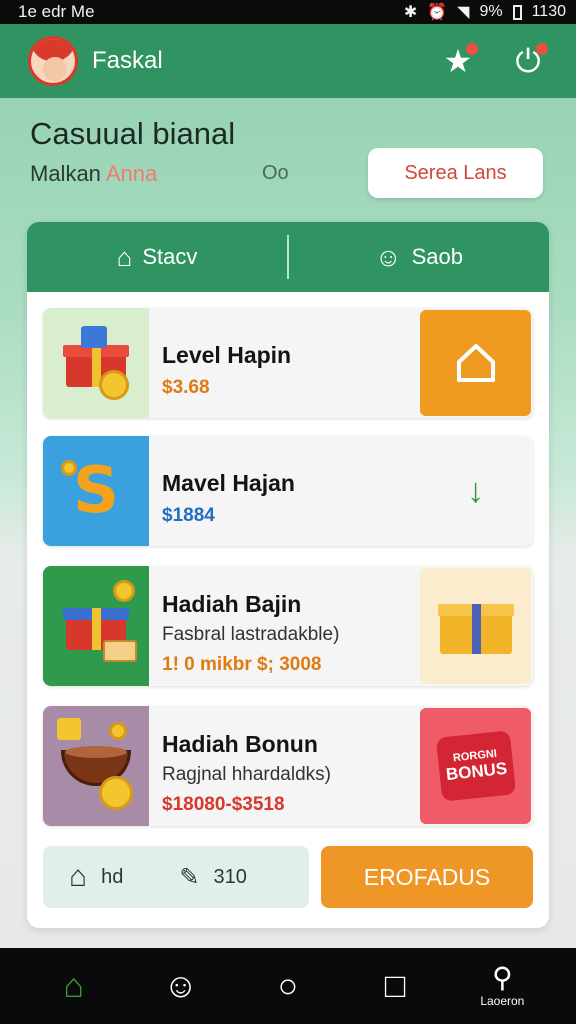 The width and height of the screenshot is (576, 1024). I want to click on nav-square: □, so click(395, 986).